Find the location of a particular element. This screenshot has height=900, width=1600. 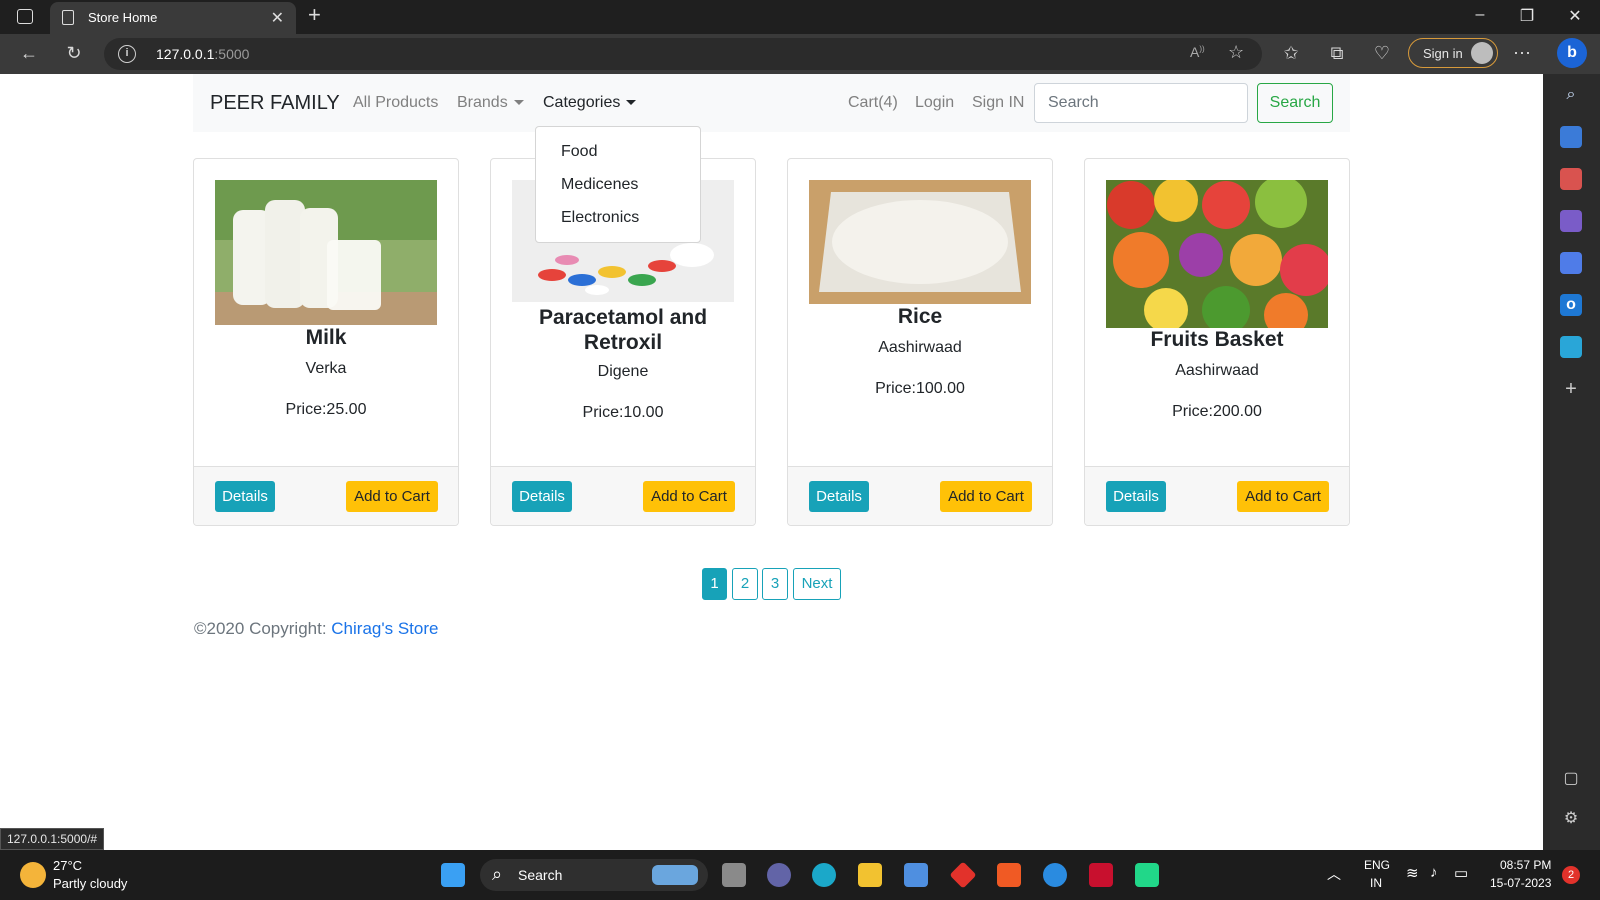

product-image-milk is located at coordinates (326, 252).